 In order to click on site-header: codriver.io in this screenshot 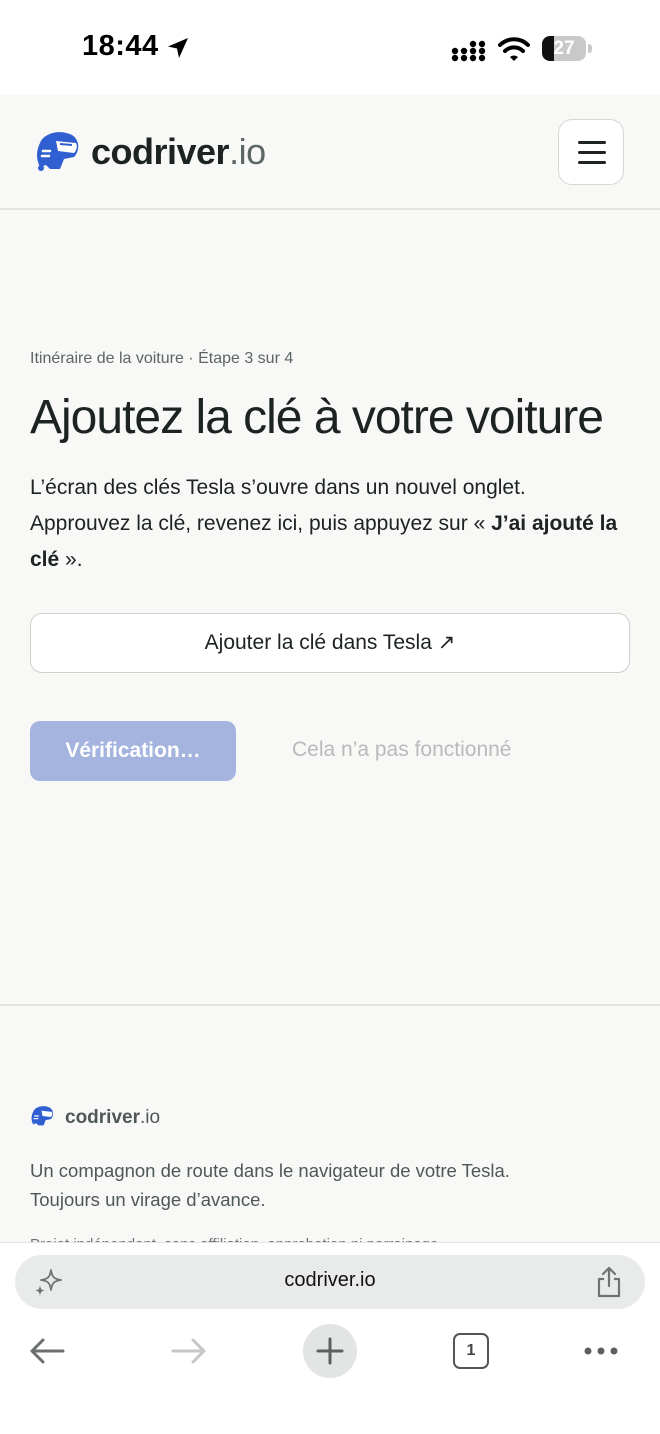, I will do `click(330, 152)`.